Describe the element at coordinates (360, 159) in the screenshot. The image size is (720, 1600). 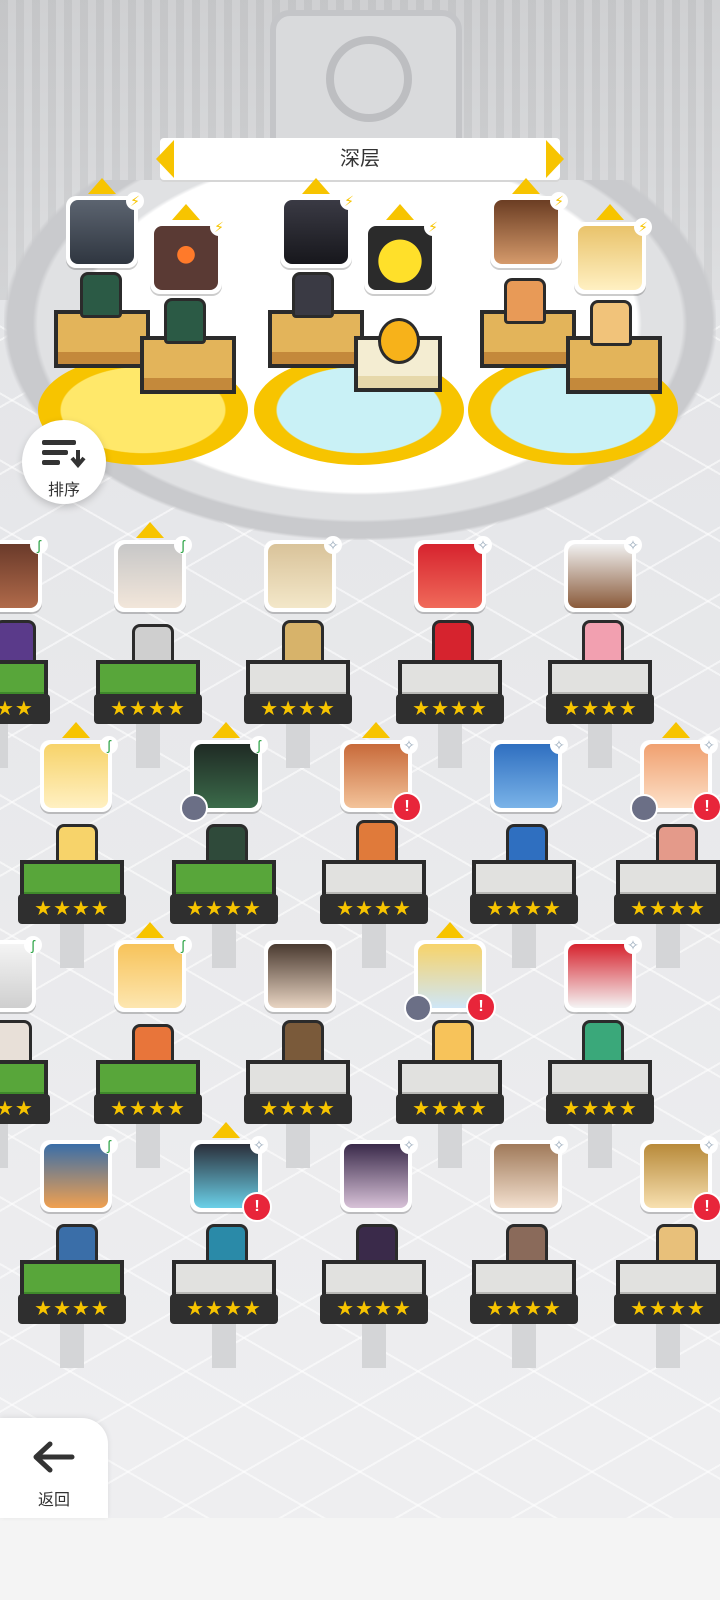
I see `title-banner: 深层` at that location.